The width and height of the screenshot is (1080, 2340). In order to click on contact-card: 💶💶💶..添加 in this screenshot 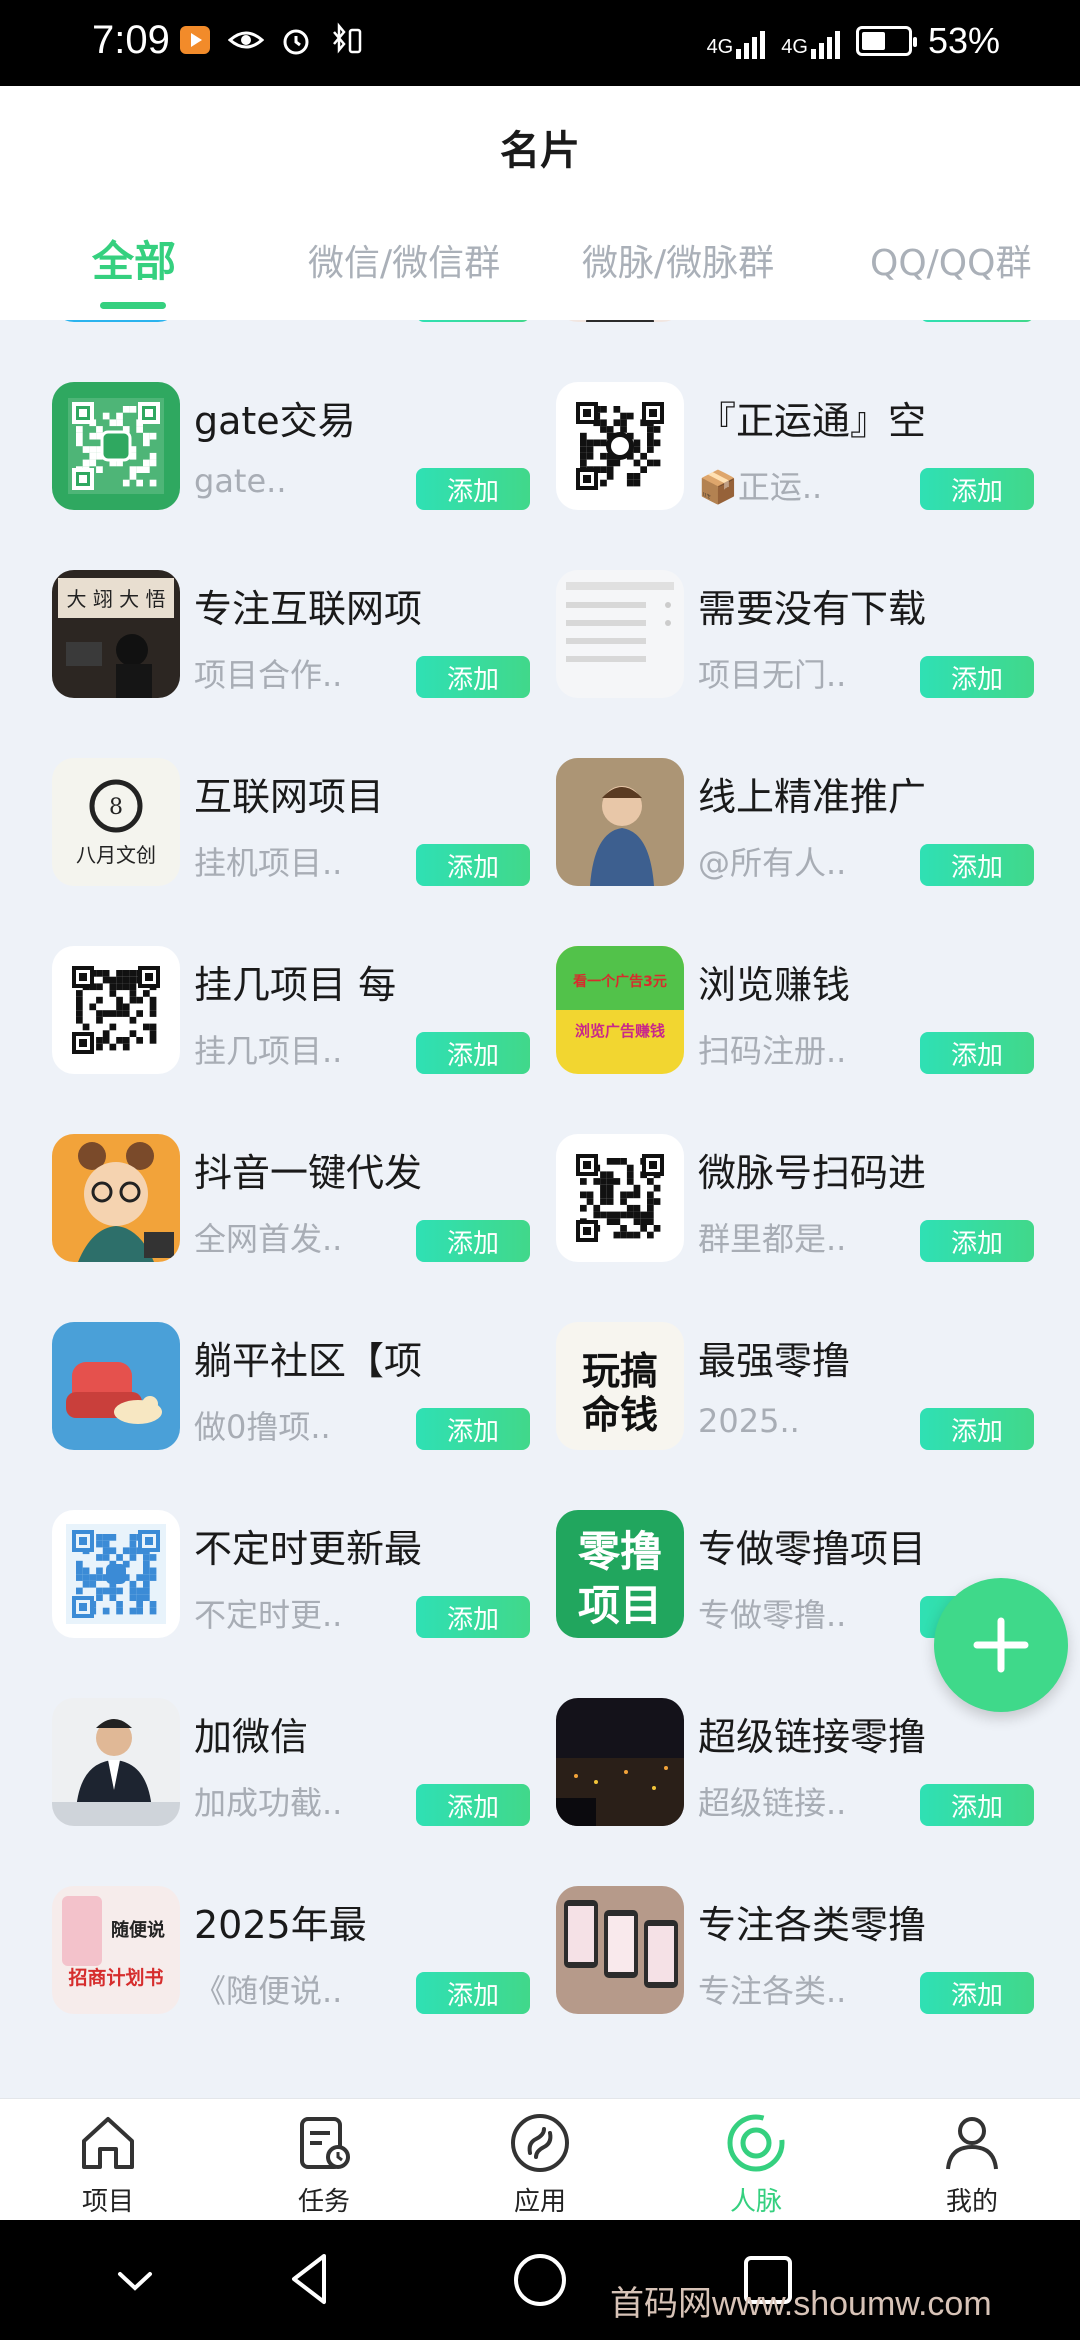, I will do `click(297, 322)`.